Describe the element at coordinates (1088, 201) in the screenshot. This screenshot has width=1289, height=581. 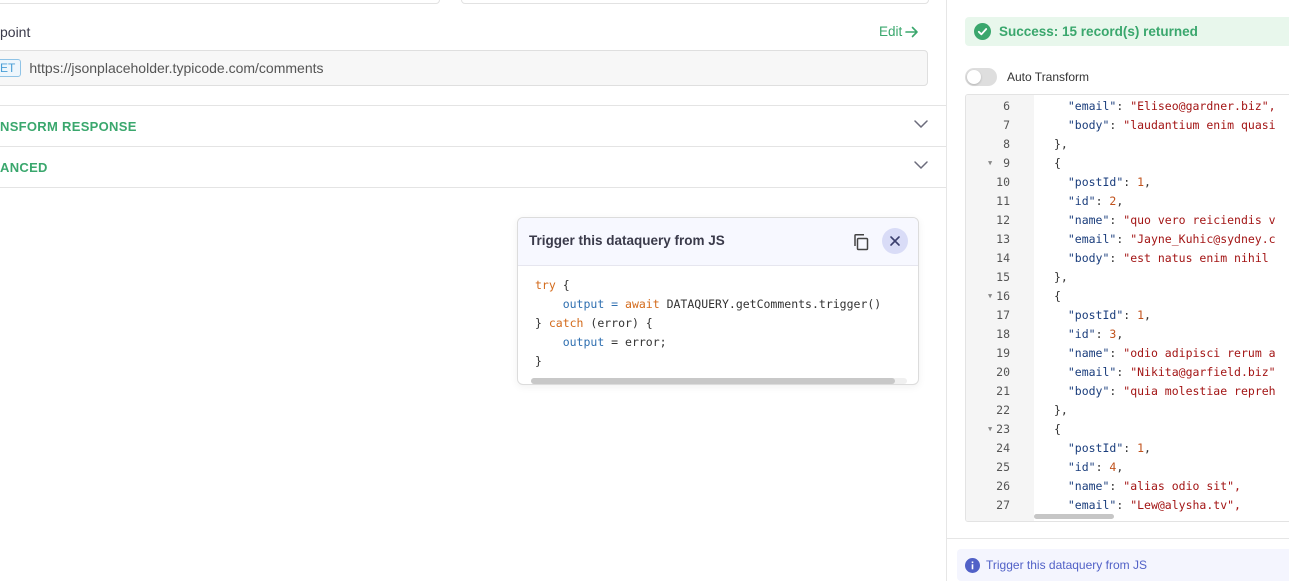
I see `line-content: "id": 2,` at that location.